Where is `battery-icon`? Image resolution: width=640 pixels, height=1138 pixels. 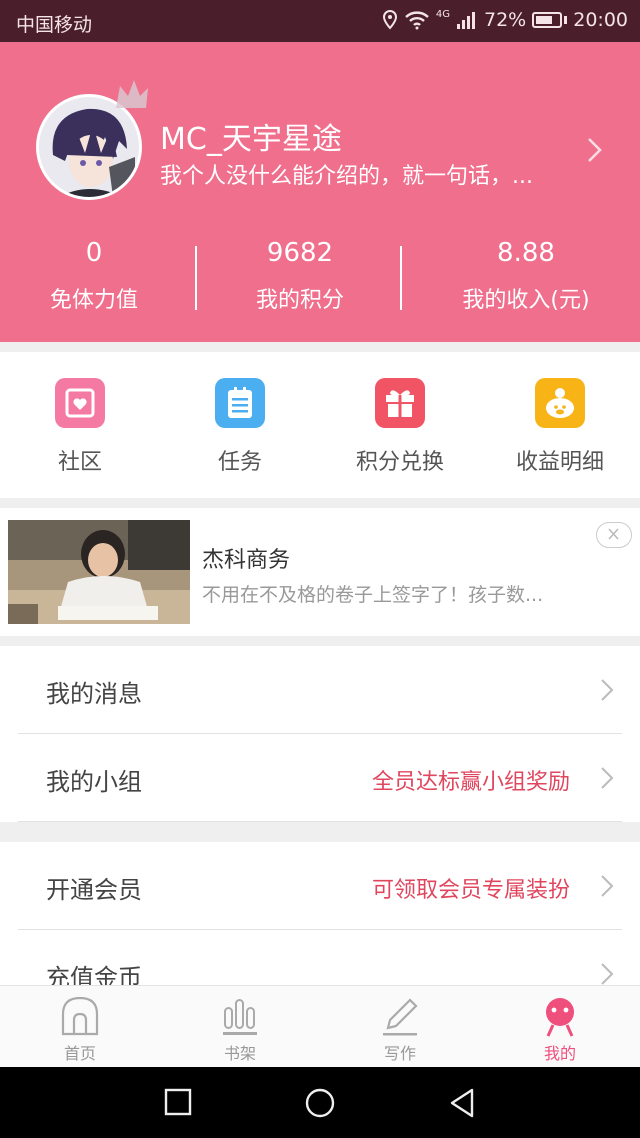
battery-icon is located at coordinates (547, 20).